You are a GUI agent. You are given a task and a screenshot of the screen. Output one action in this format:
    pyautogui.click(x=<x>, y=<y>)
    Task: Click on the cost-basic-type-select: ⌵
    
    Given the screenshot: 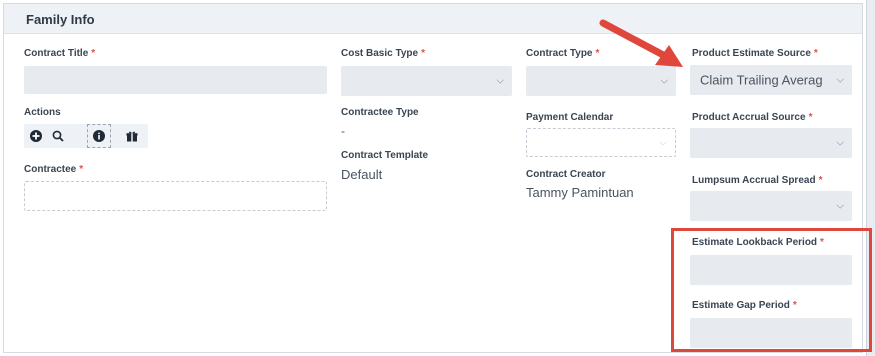 What is the action you would take?
    pyautogui.click(x=426, y=81)
    